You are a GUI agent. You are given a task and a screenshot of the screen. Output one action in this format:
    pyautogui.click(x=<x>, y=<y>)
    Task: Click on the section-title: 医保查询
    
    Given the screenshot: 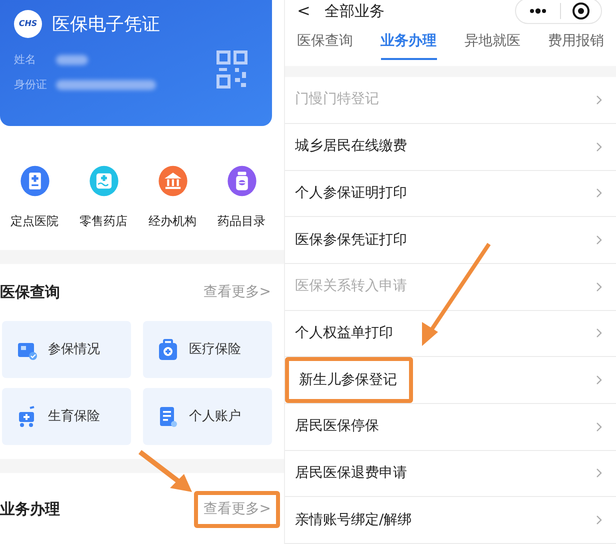 What is the action you would take?
    pyautogui.click(x=30, y=293)
    